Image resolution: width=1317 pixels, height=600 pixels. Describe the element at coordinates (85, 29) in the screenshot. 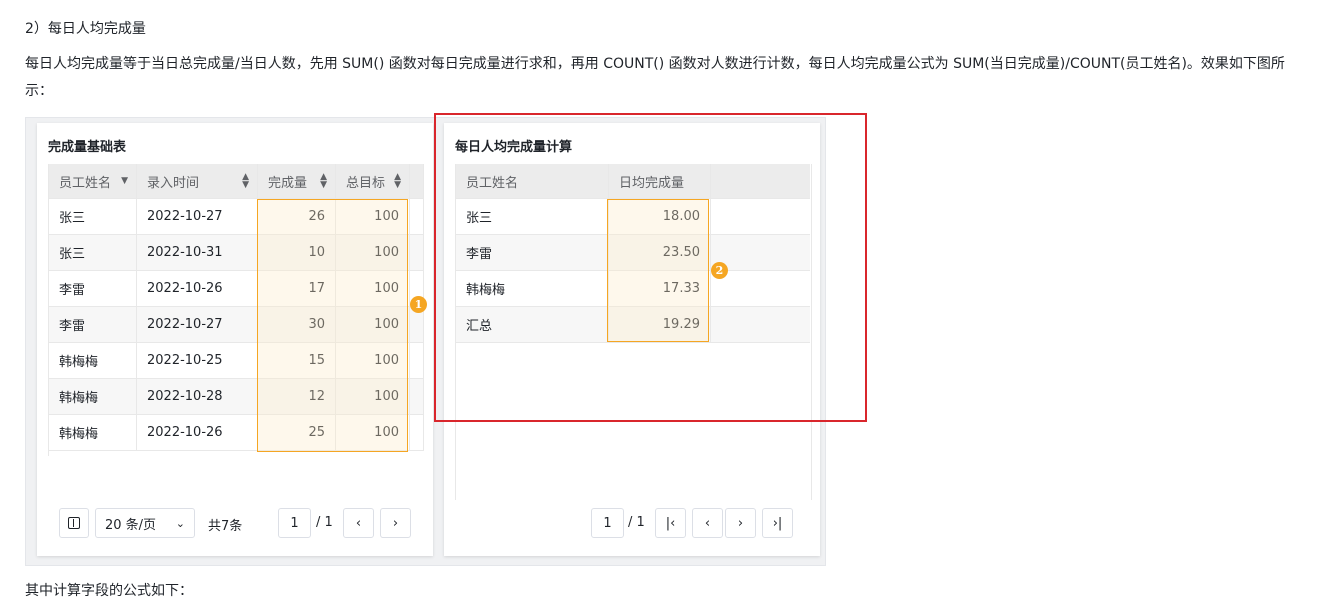

I see `section-heading: 2）每日人均完成量` at that location.